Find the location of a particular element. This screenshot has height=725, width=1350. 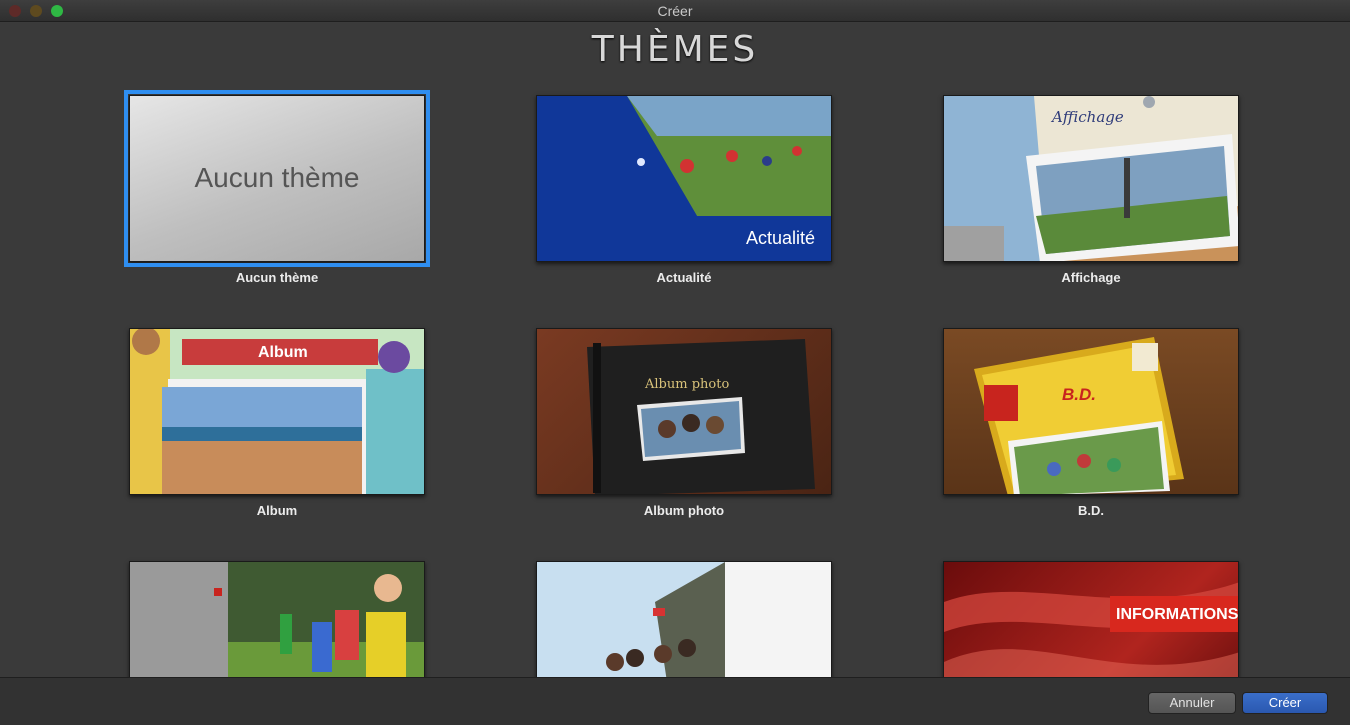

theme-row3-left is located at coordinates (277, 619).